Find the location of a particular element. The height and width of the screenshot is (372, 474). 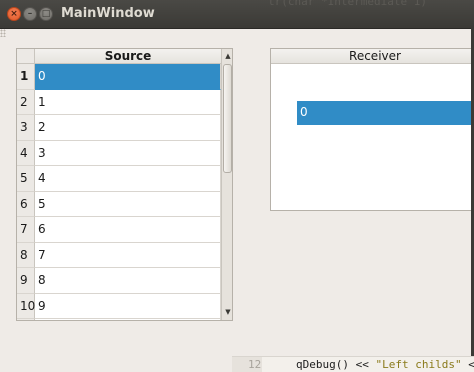

table-row: 11 is located at coordinates (119, 319).